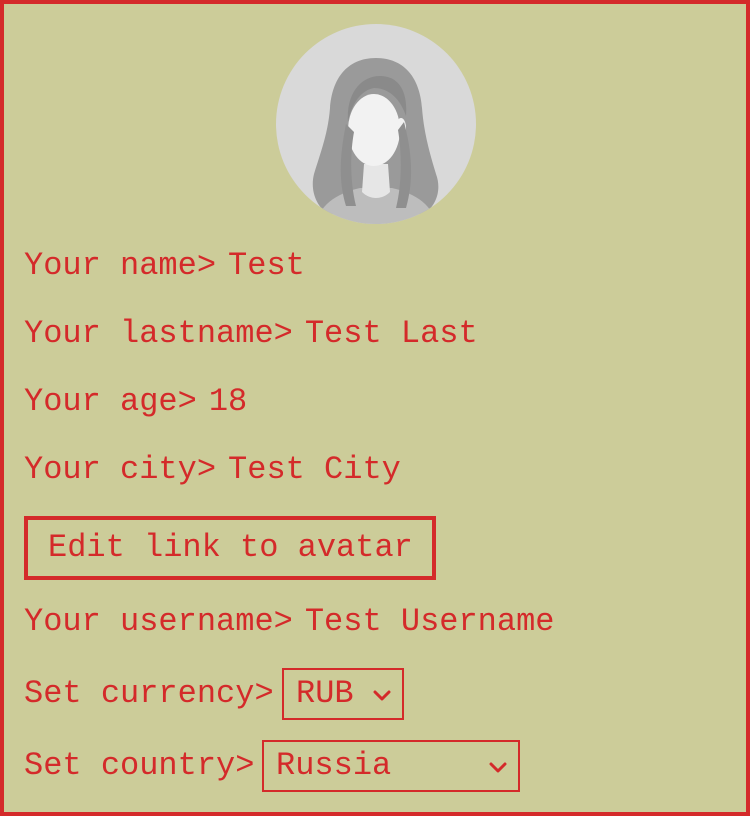 The width and height of the screenshot is (750, 816). What do you see at coordinates (230, 548) in the screenshot?
I see `edit-avatar-link-button: Edit link to avatar` at bounding box center [230, 548].